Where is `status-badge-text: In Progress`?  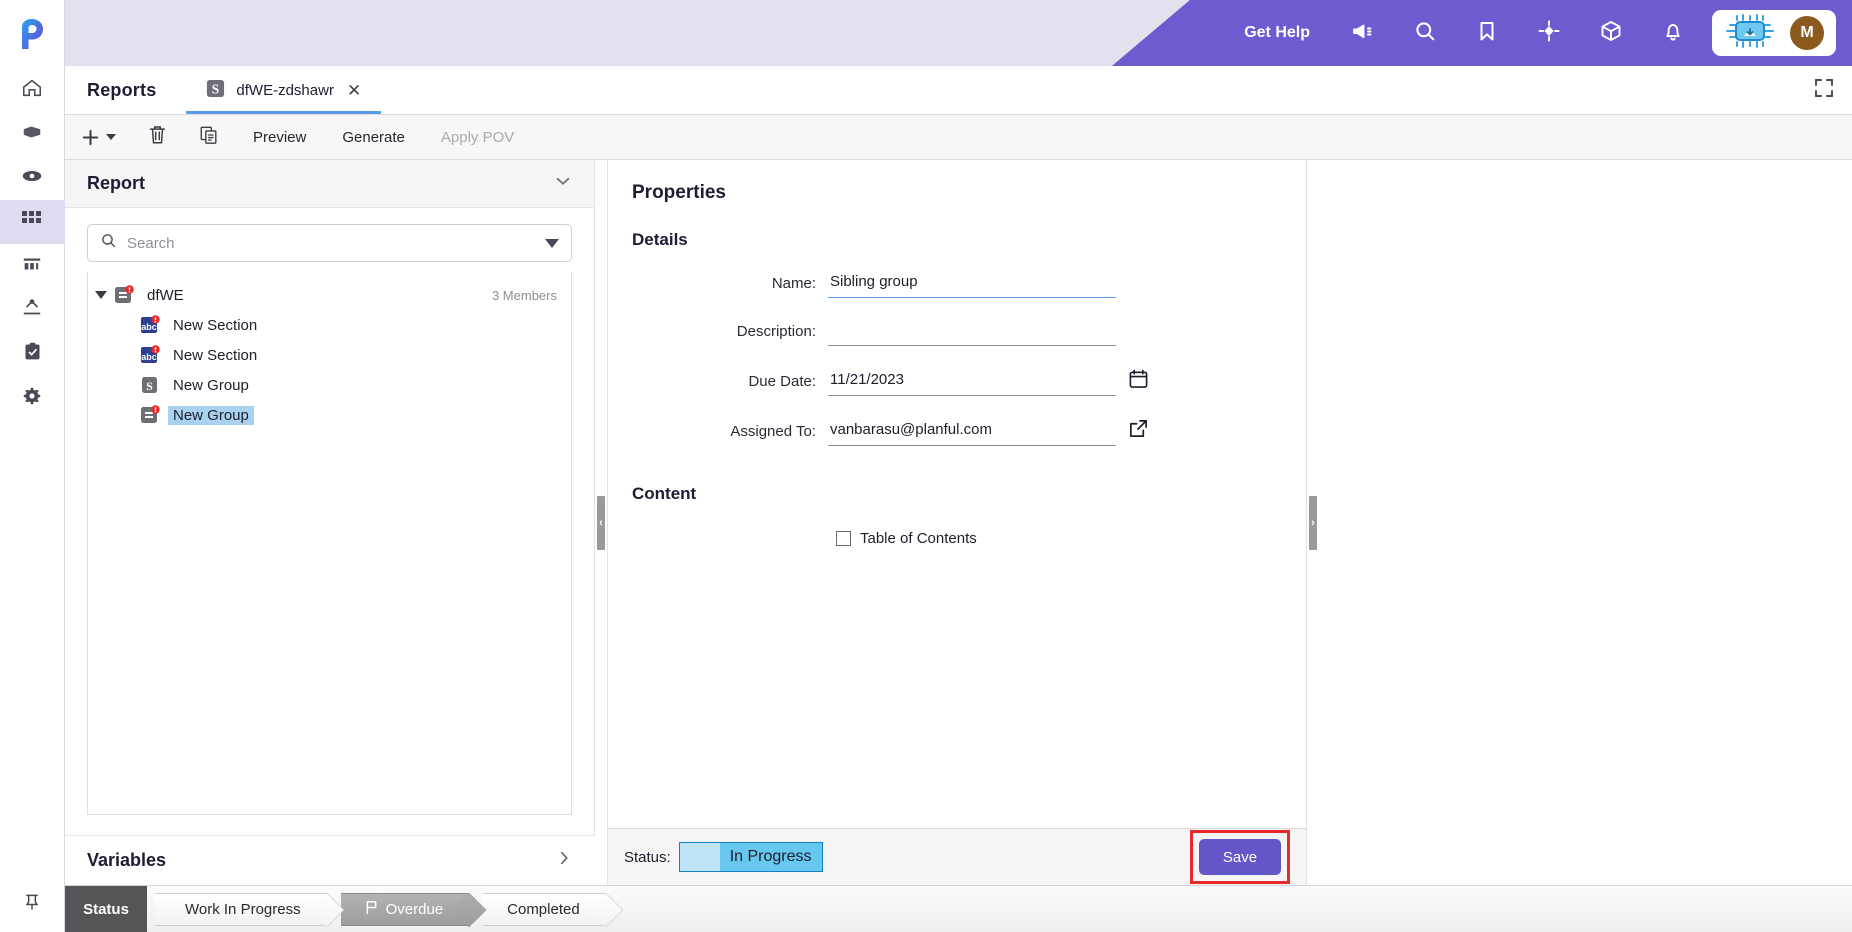 status-badge-text: In Progress is located at coordinates (770, 857).